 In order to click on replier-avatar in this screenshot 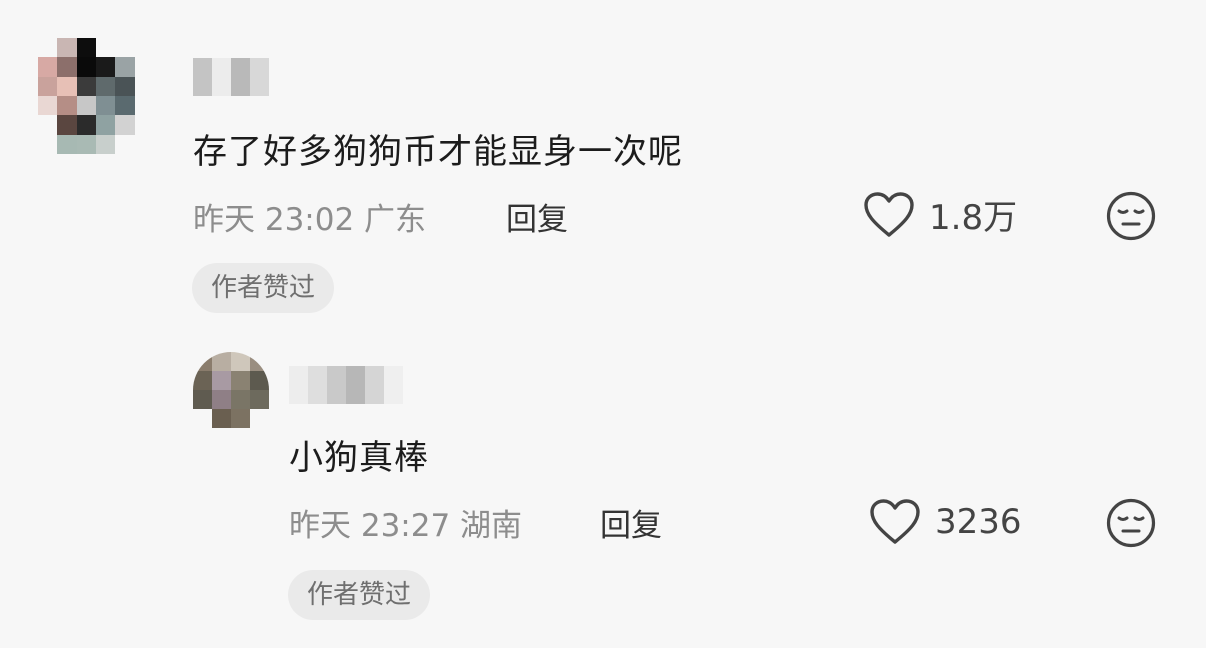, I will do `click(231, 390)`.